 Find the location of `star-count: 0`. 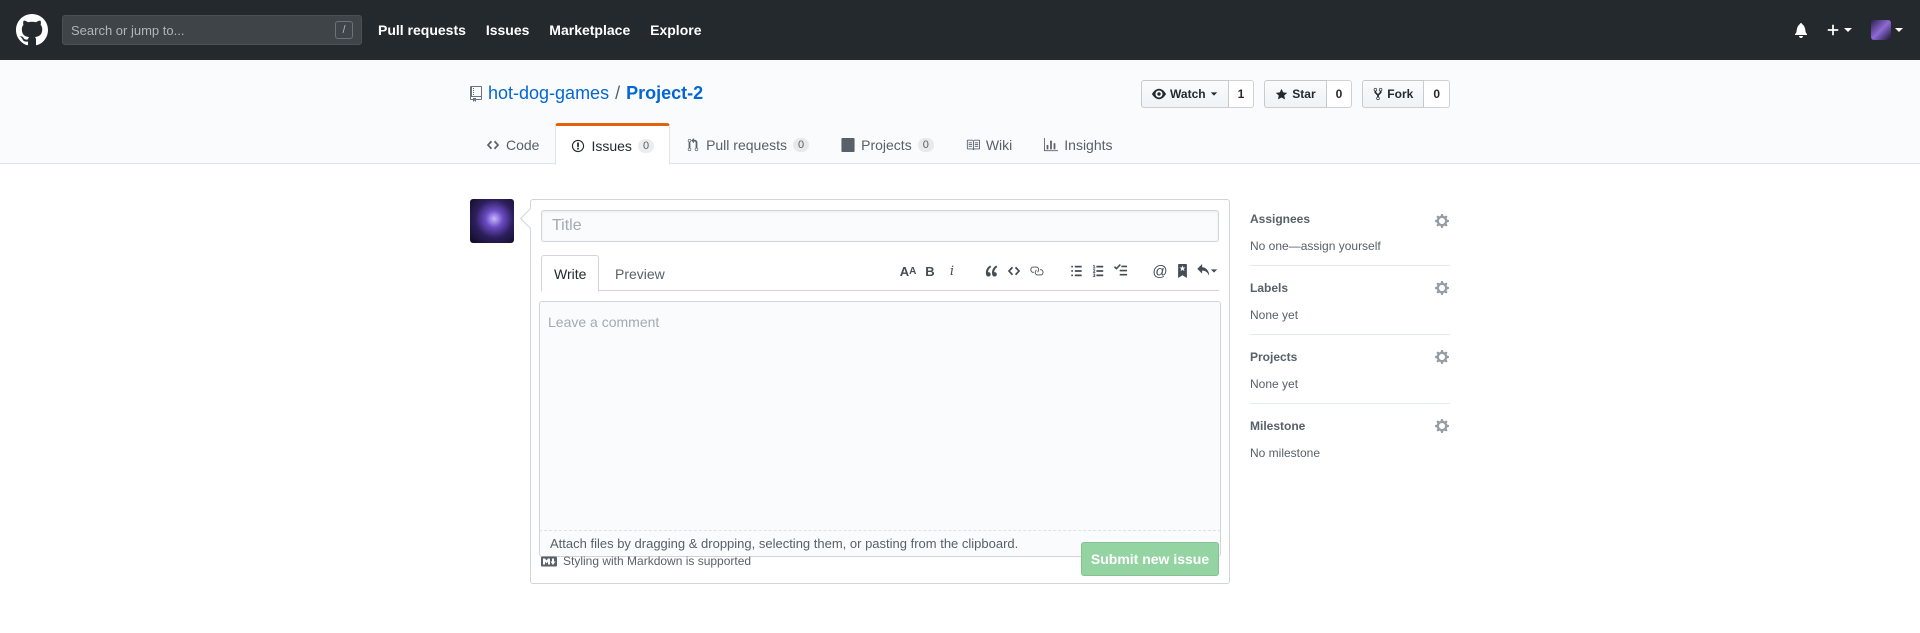

star-count: 0 is located at coordinates (1339, 94).